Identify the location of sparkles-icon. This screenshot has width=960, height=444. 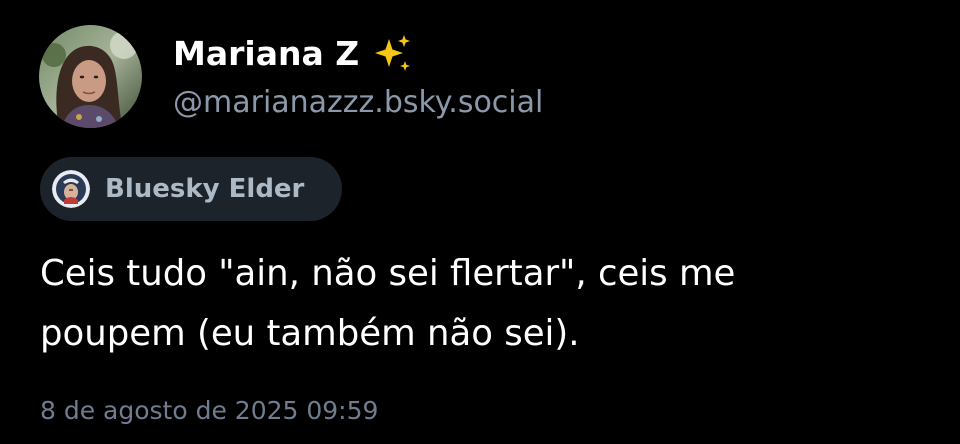
(392, 54).